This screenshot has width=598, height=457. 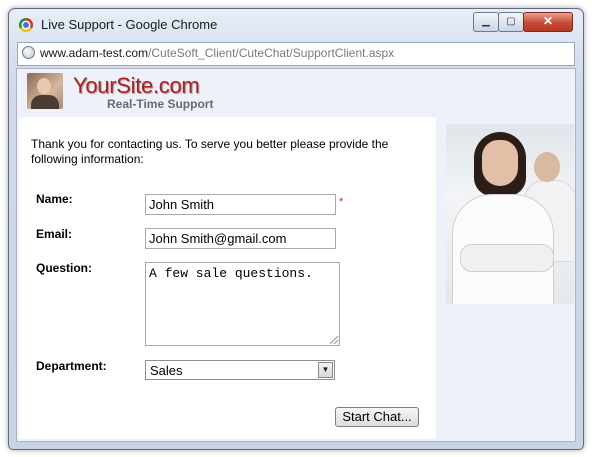 I want to click on close-button: ✕, so click(x=548, y=22).